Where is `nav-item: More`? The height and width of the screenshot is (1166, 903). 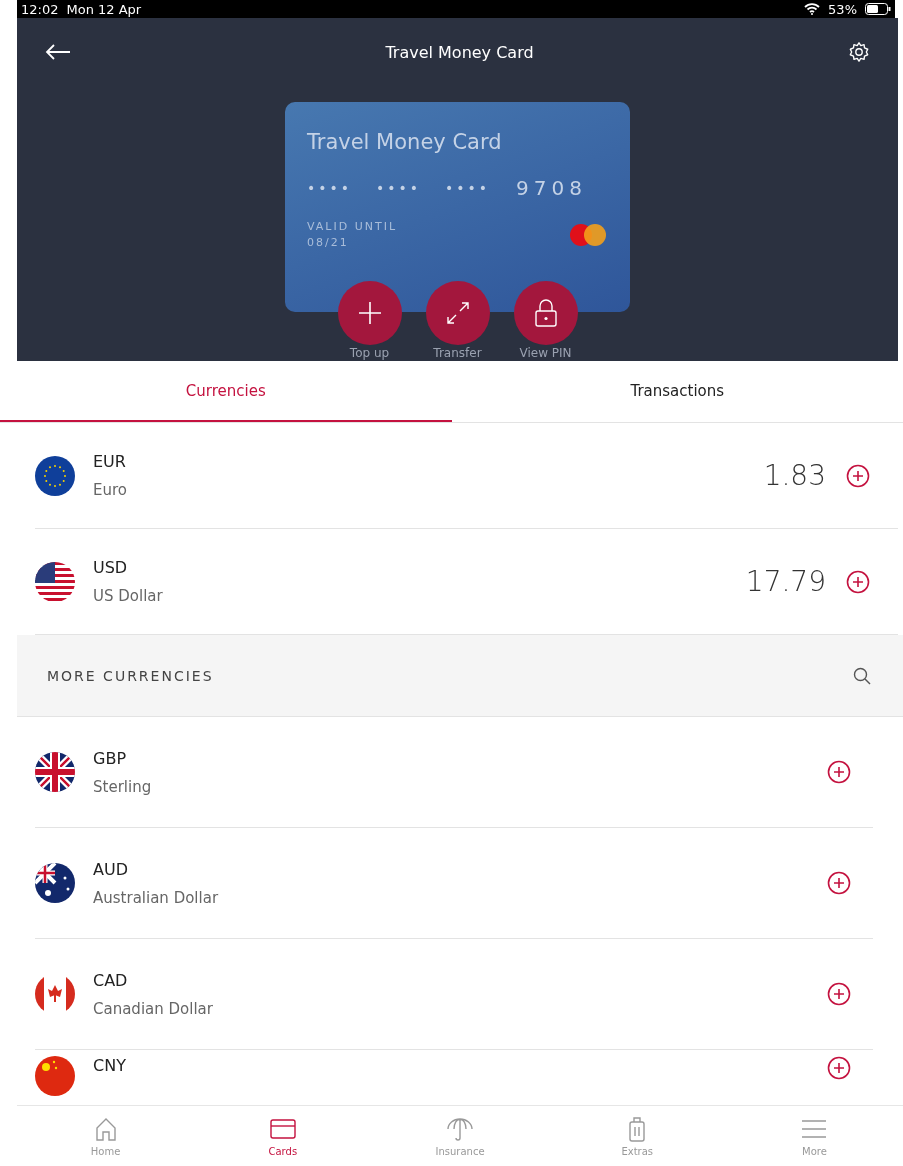
nav-item: More is located at coordinates (814, 1136).